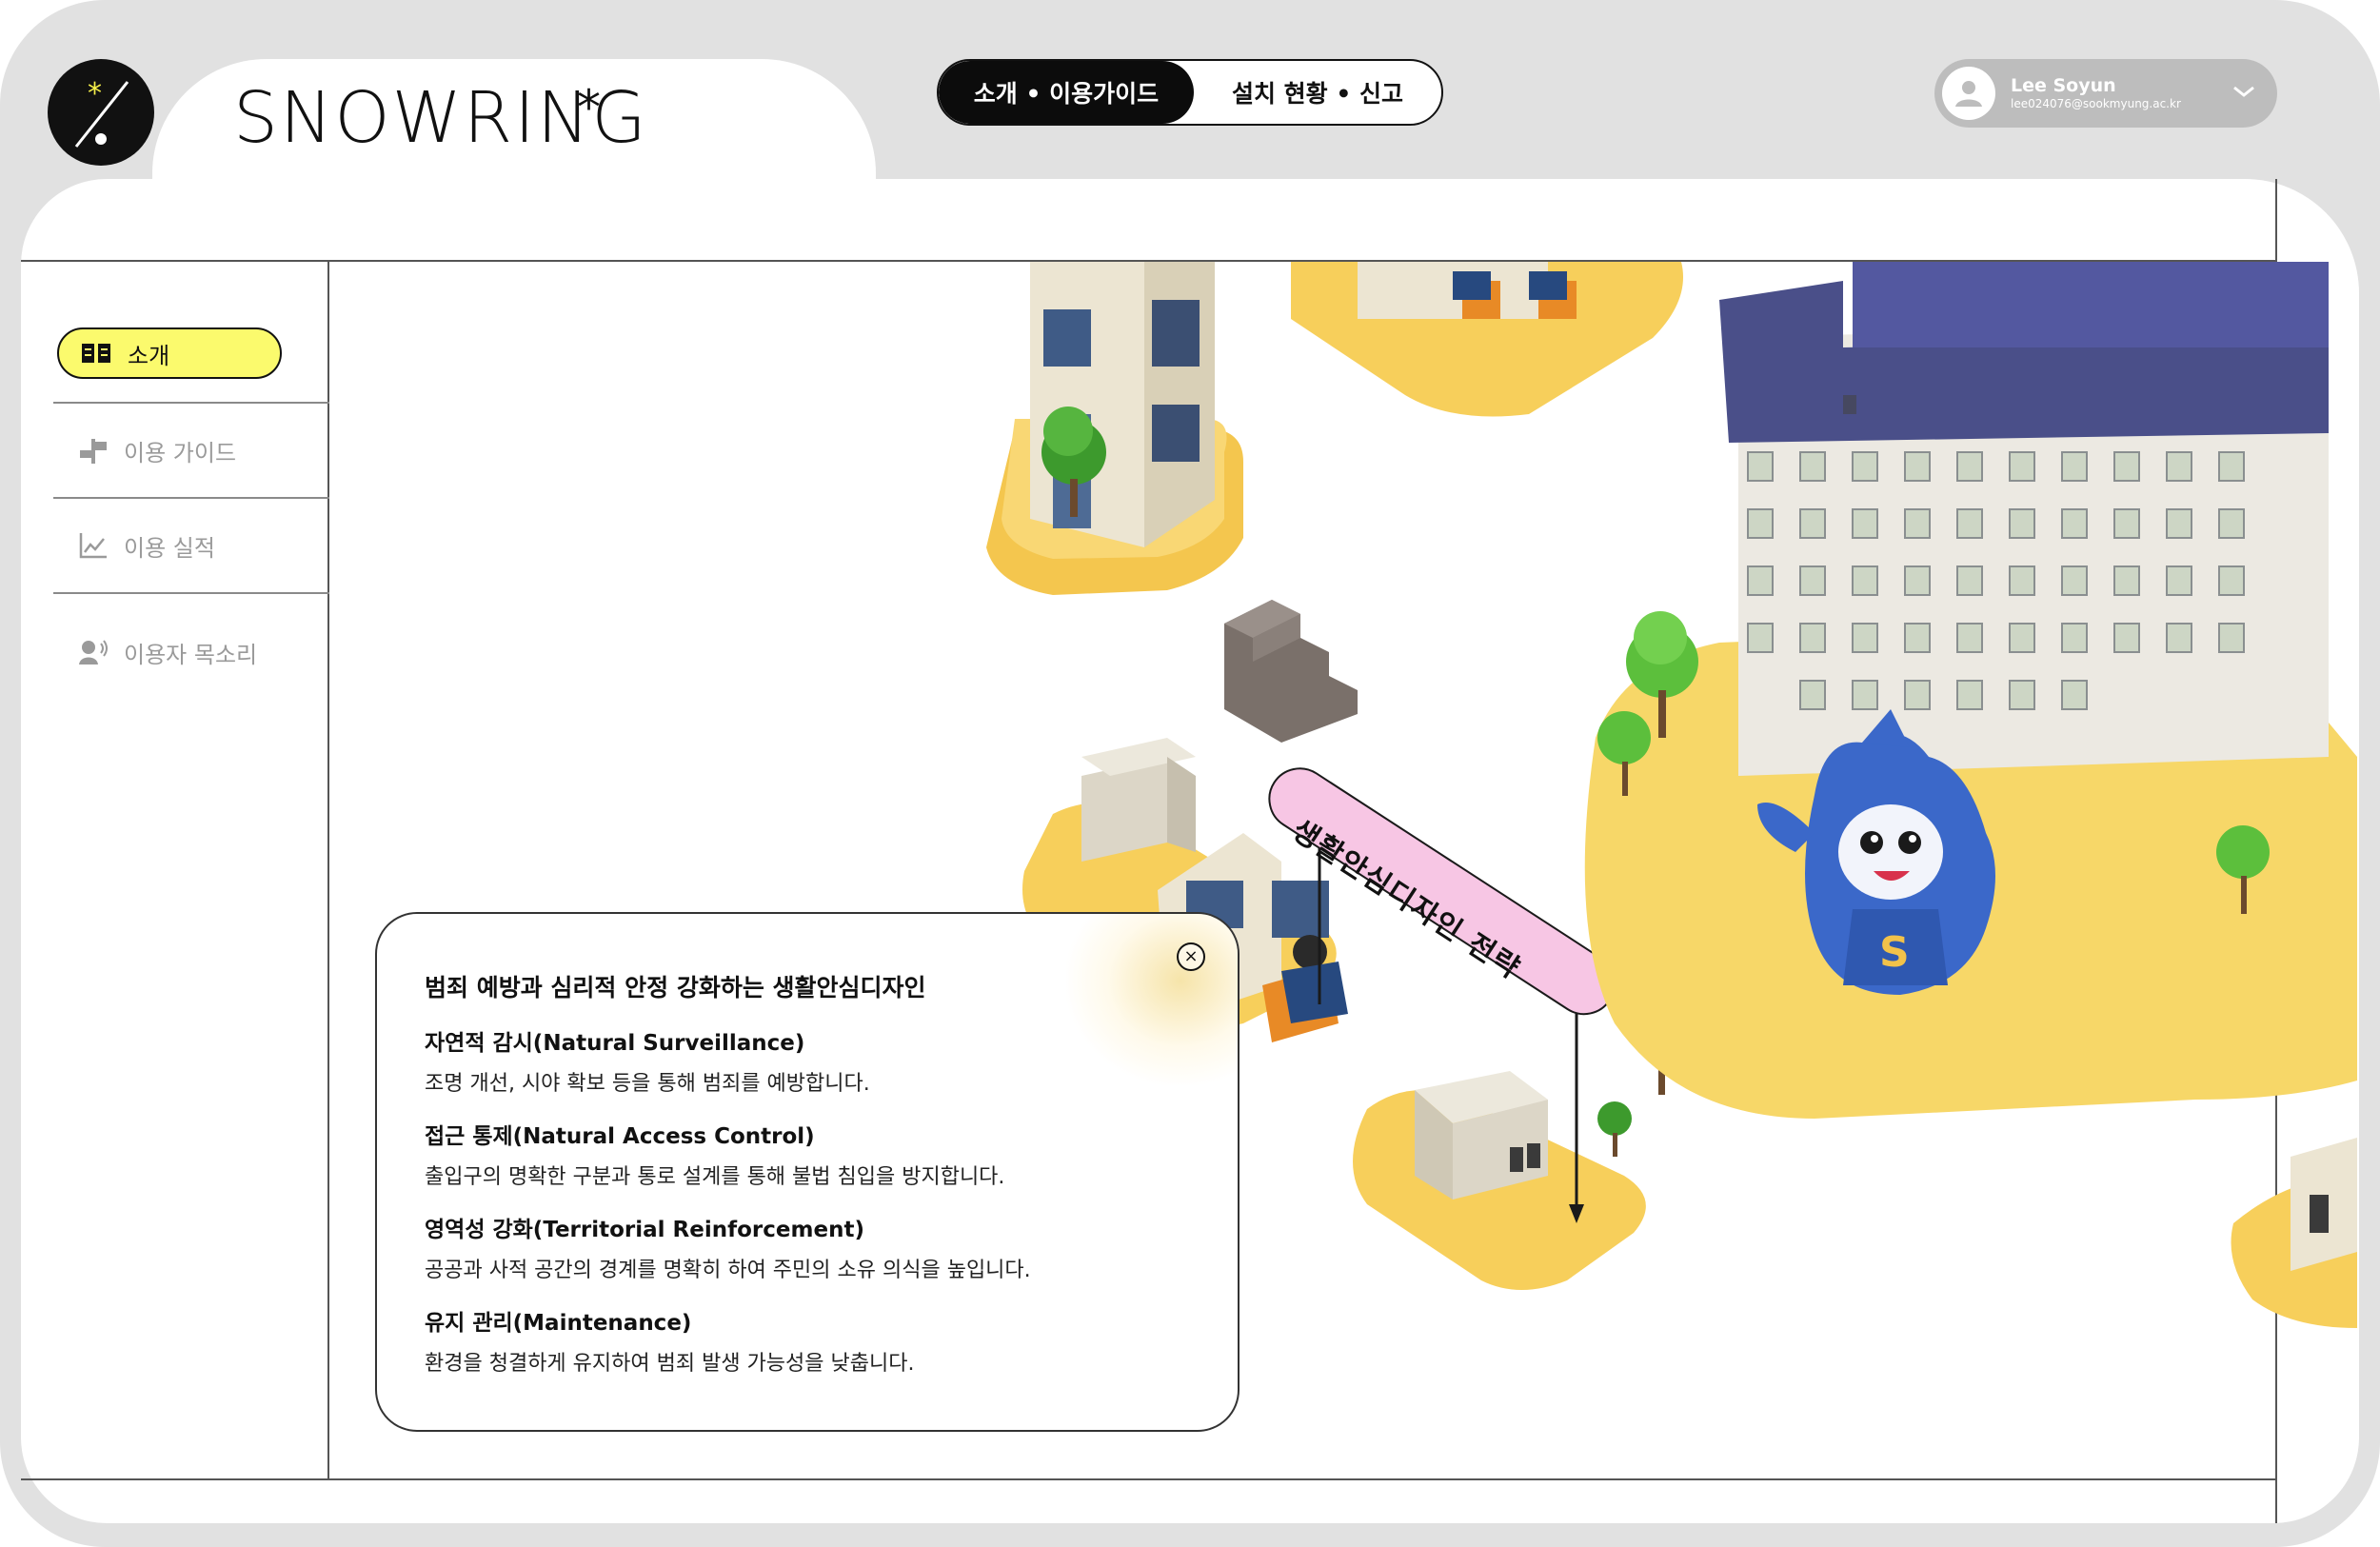 This screenshot has height=1547, width=2380. Describe the element at coordinates (675, 988) in the screenshot. I see `card-title: 범죄 예방과 심리적 안정 강화하는 생활안심디자인` at that location.